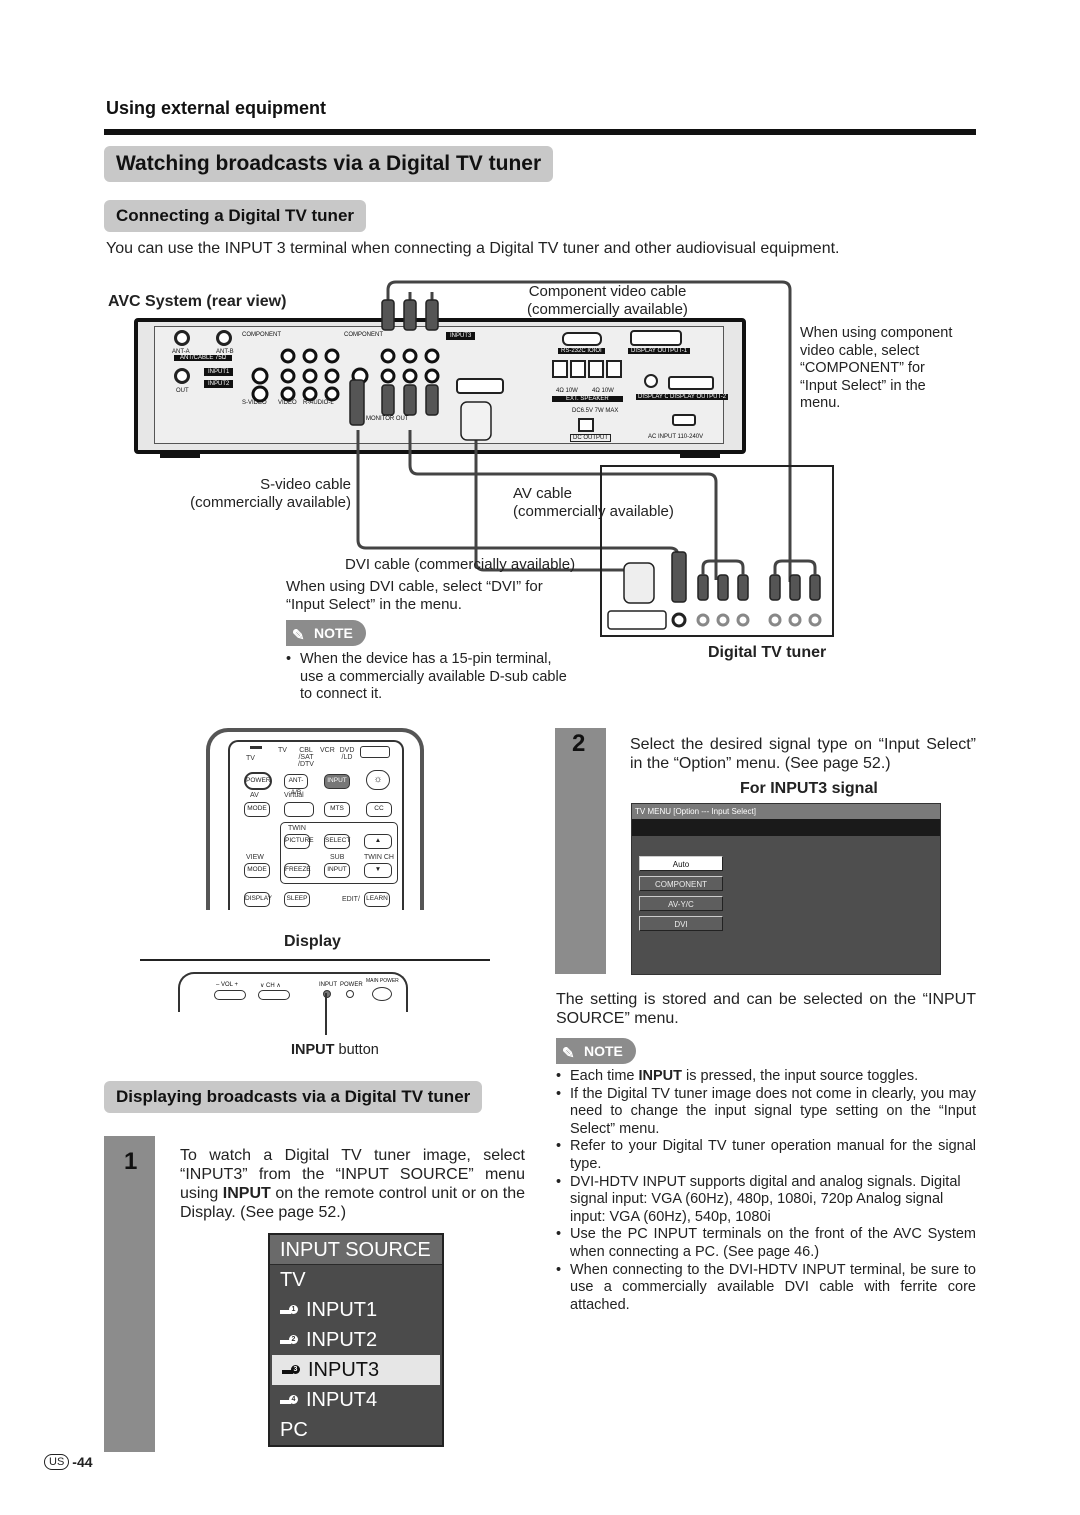 This screenshot has width=1080, height=1515. I want to click on option-component: COMPONENT, so click(681, 883).